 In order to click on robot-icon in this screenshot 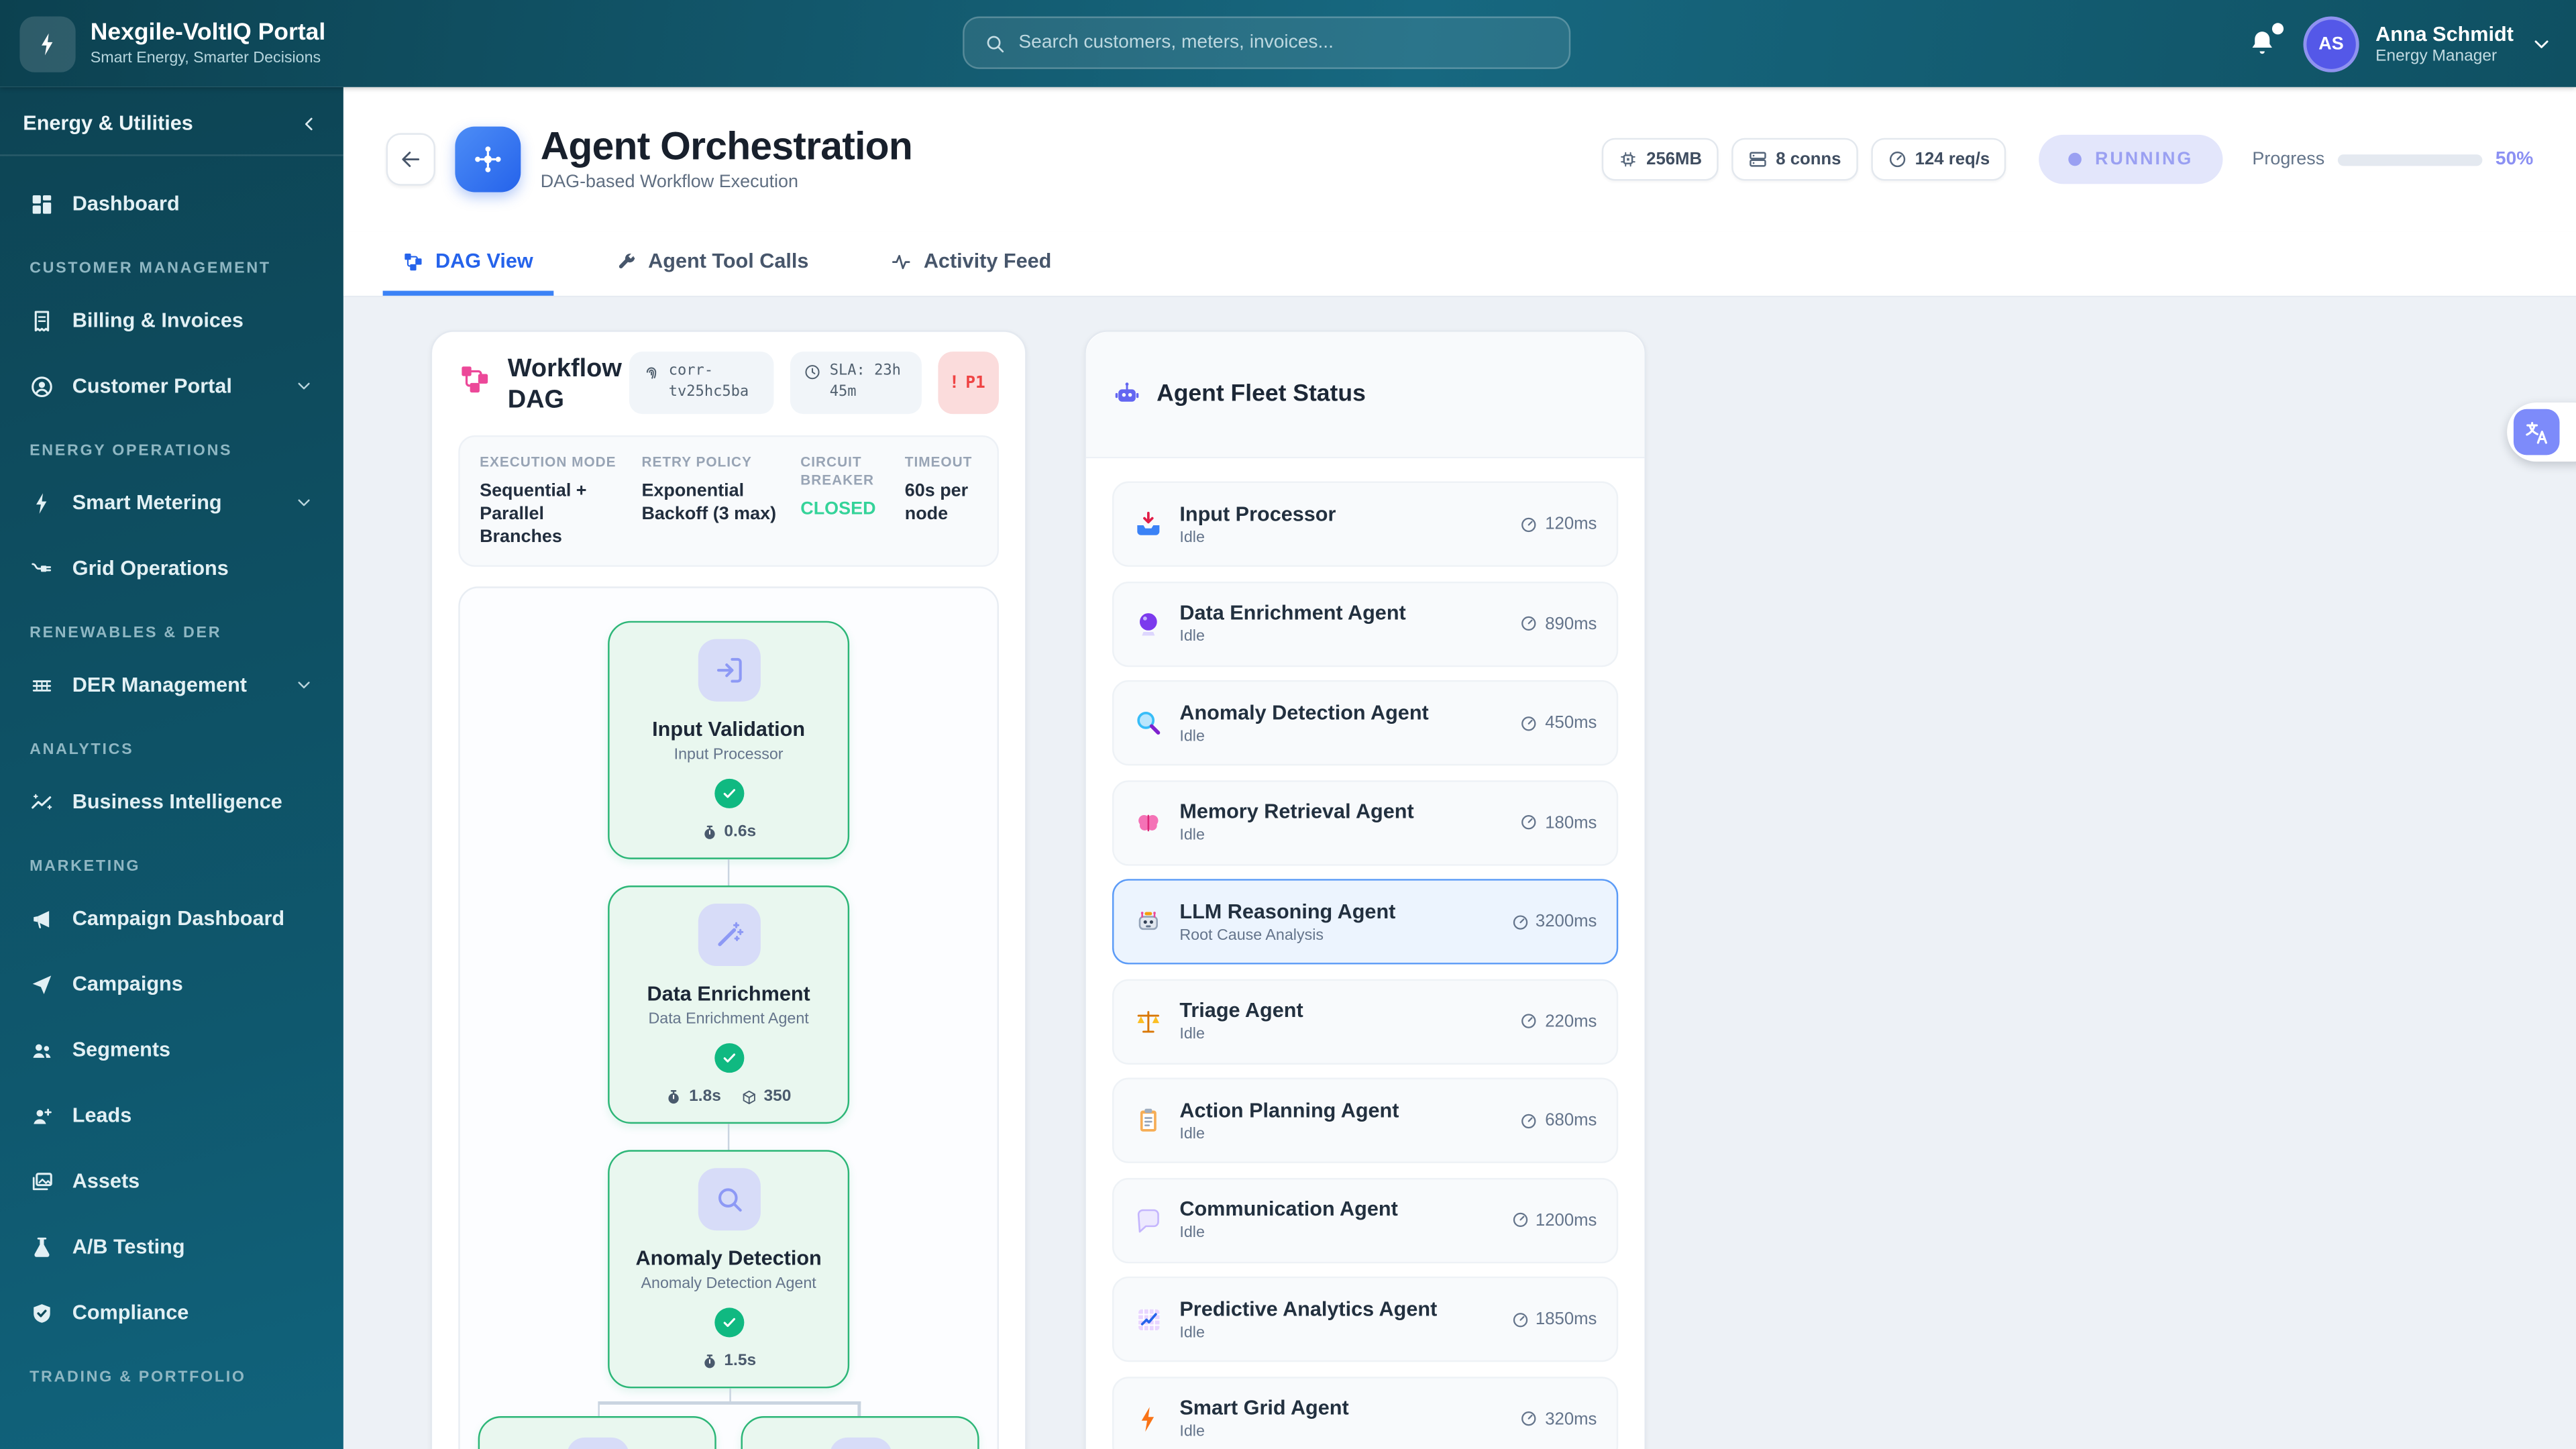, I will do `click(1148, 921)`.